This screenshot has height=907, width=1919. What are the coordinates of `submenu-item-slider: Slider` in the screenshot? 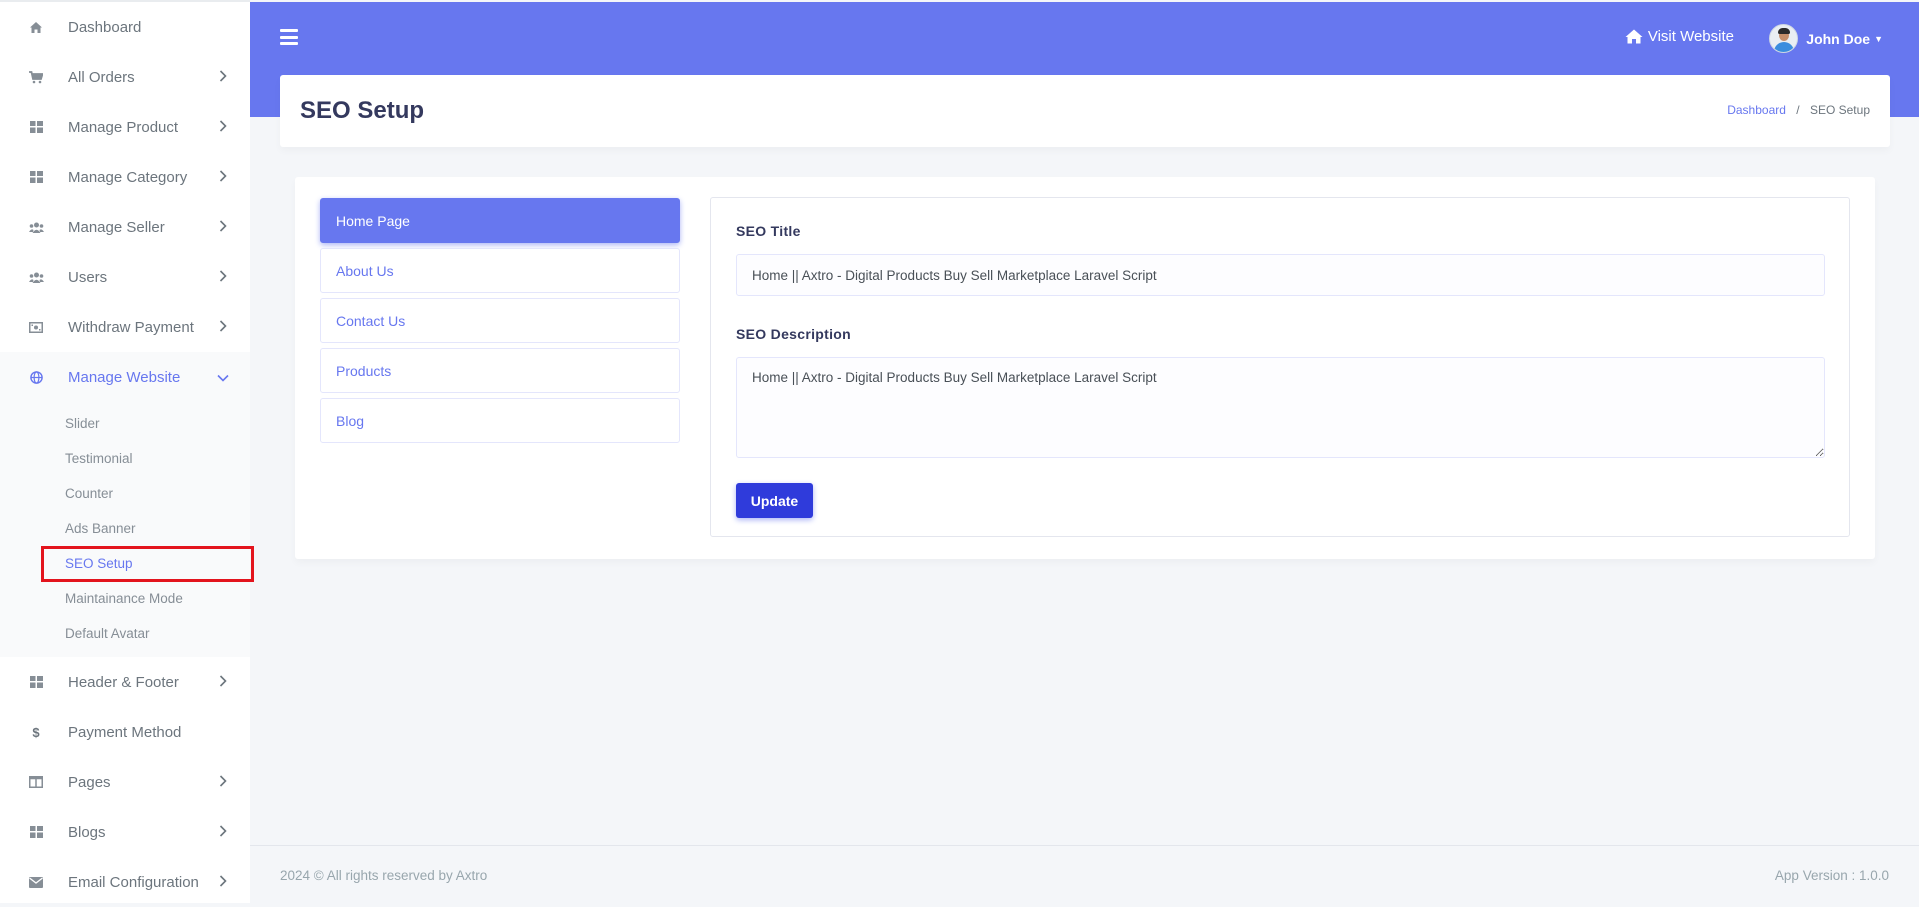 It's located at (125, 423).